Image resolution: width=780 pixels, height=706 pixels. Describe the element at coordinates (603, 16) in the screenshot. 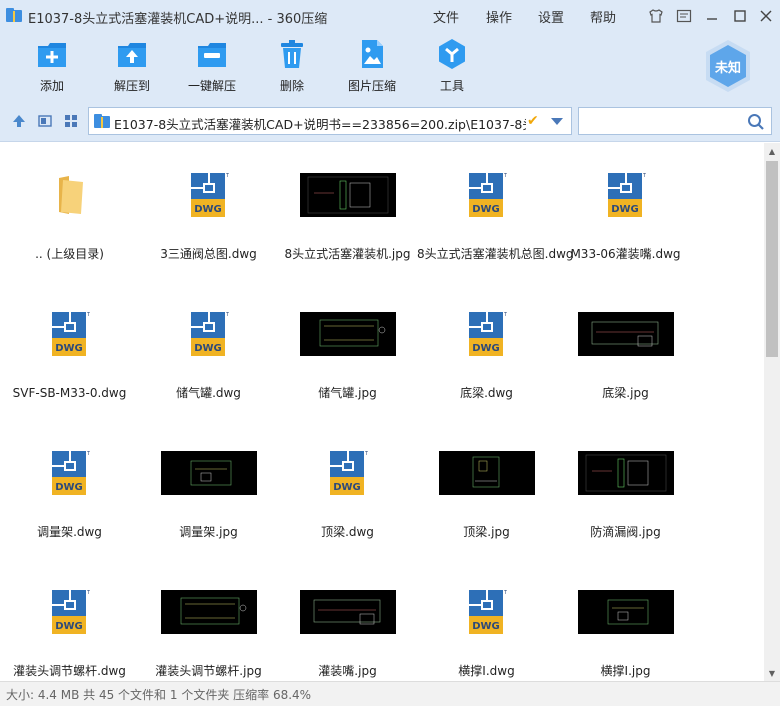

I see `menu-help: 帮助` at that location.